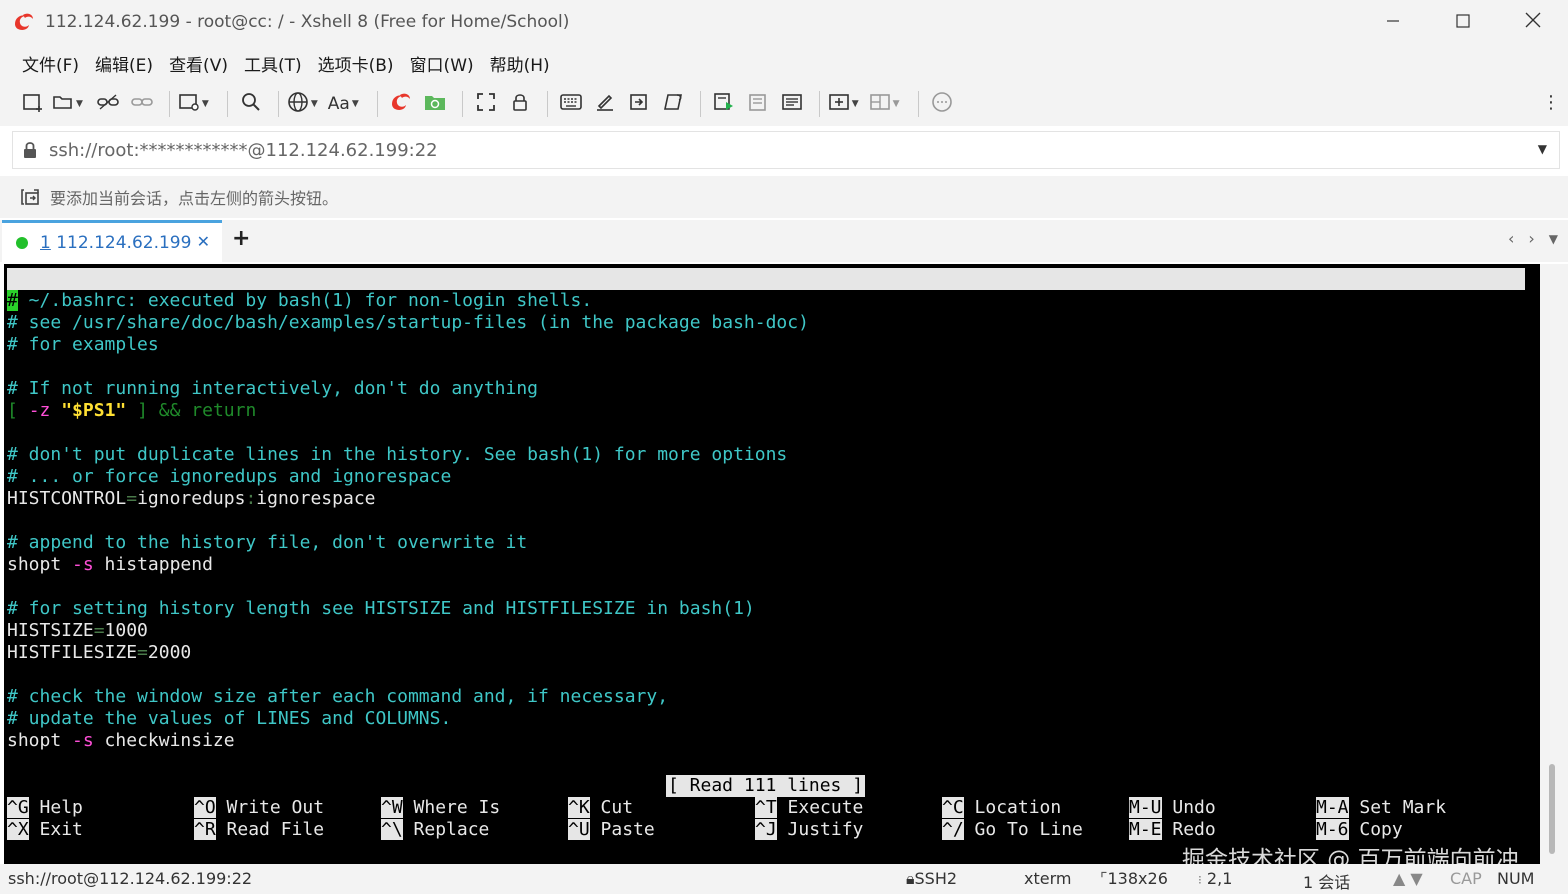 The image size is (1568, 894). Describe the element at coordinates (1002, 807) in the screenshot. I see `shortcut-location: ^C Location` at that location.